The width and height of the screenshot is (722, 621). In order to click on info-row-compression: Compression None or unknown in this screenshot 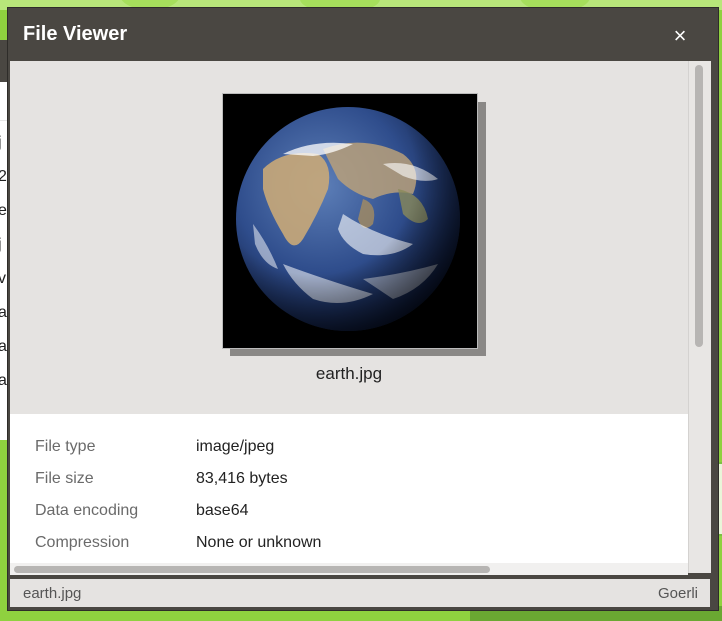, I will do `click(349, 544)`.